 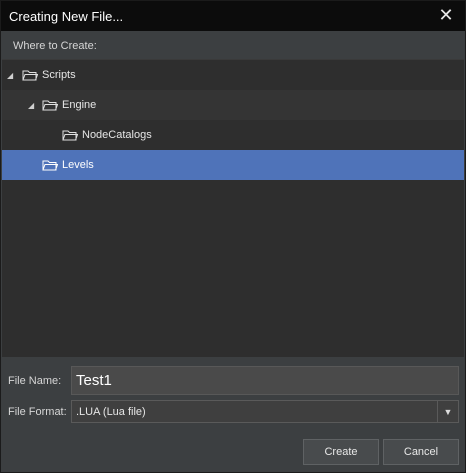 I want to click on tree-item-engine: ◢ Engine, so click(x=233, y=105).